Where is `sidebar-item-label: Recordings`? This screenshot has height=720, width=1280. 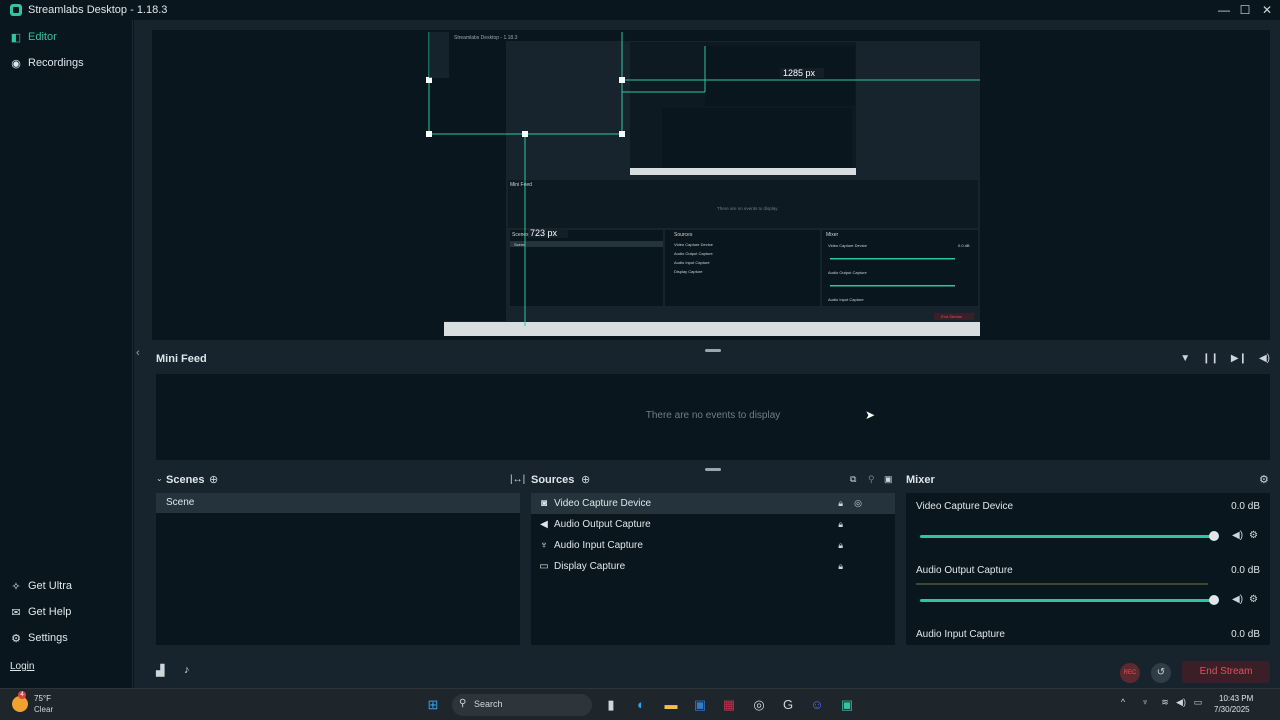 sidebar-item-label: Recordings is located at coordinates (56, 63).